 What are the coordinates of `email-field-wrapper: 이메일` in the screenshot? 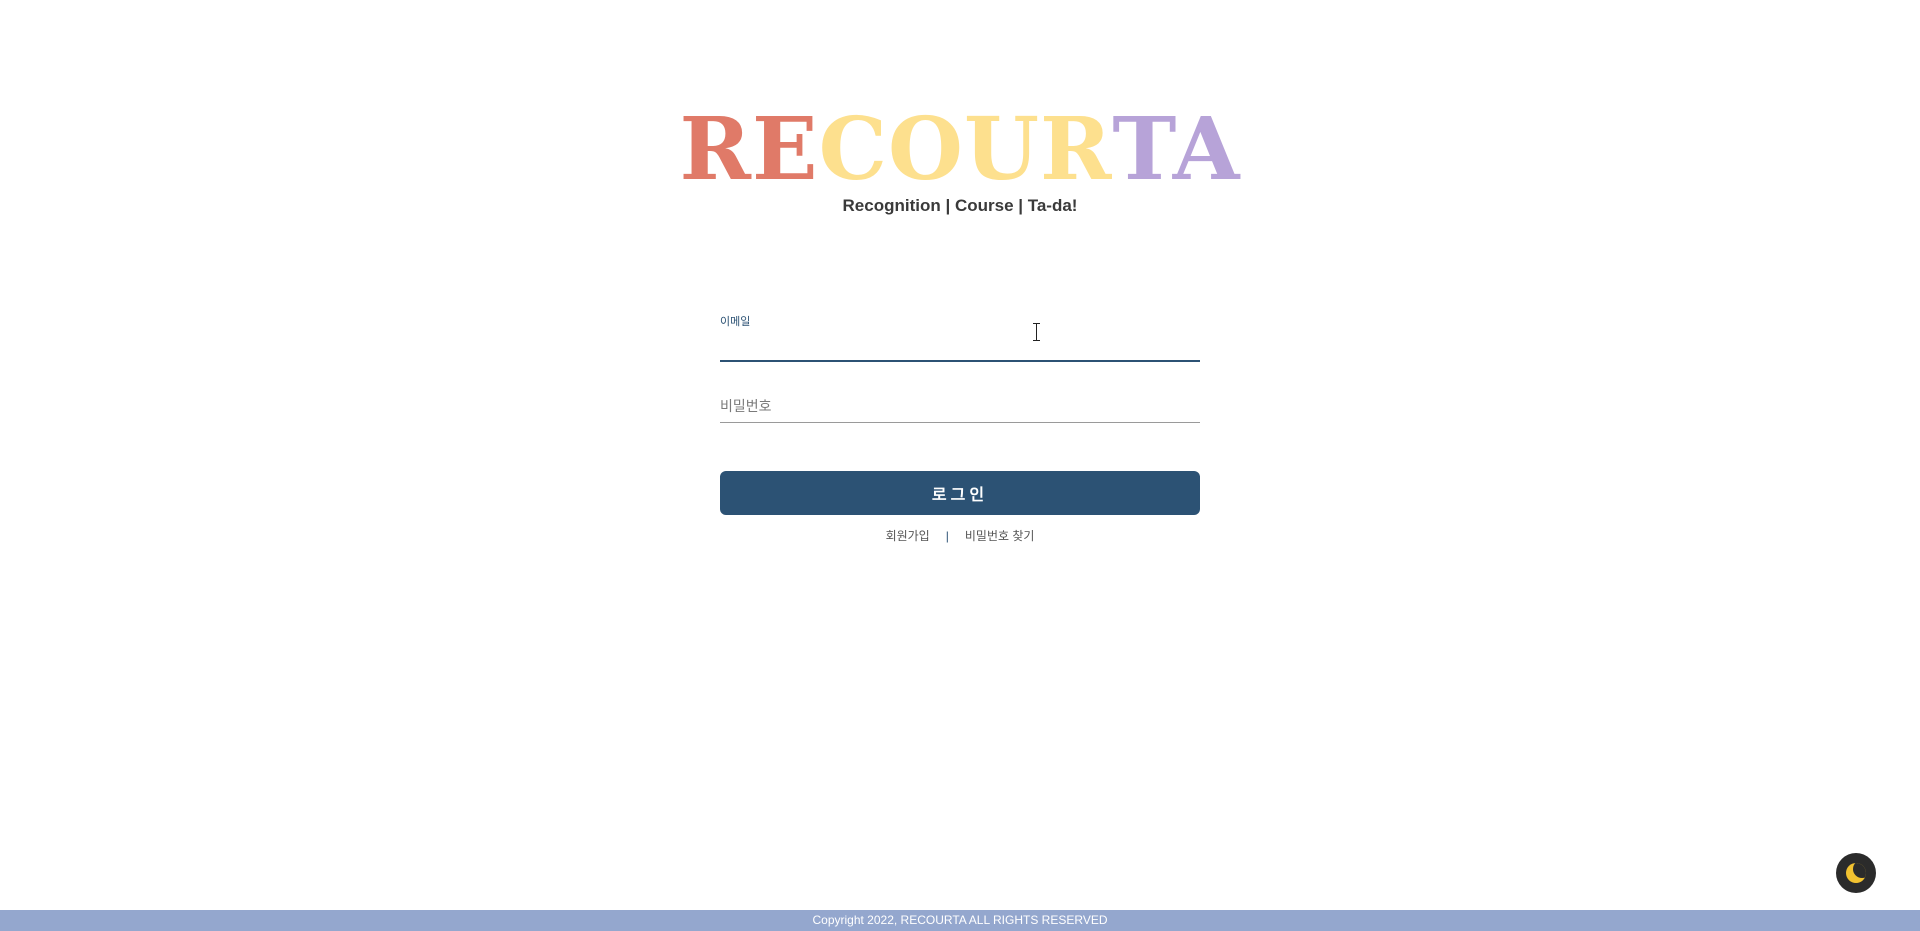 It's located at (960, 334).